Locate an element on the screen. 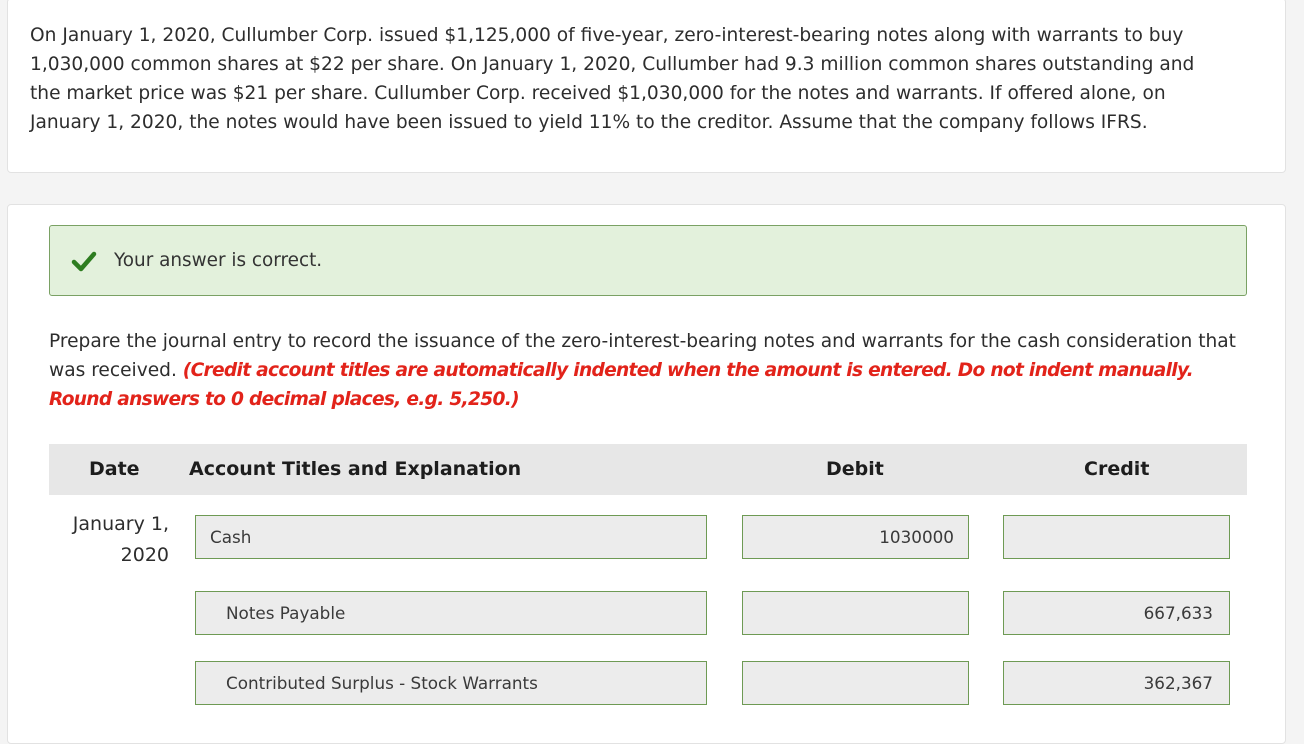 The image size is (1304, 744). account-input-row-3: Contributed Surplus - Stock Warrants is located at coordinates (451, 683).